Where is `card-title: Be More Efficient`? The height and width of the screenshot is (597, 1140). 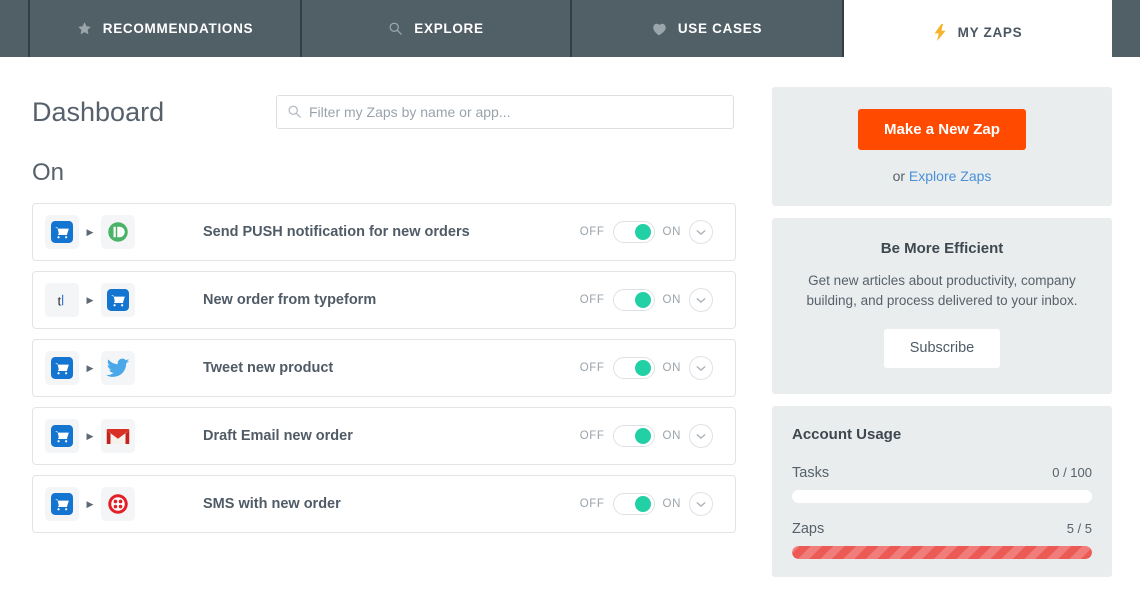 card-title: Be More Efficient is located at coordinates (942, 248).